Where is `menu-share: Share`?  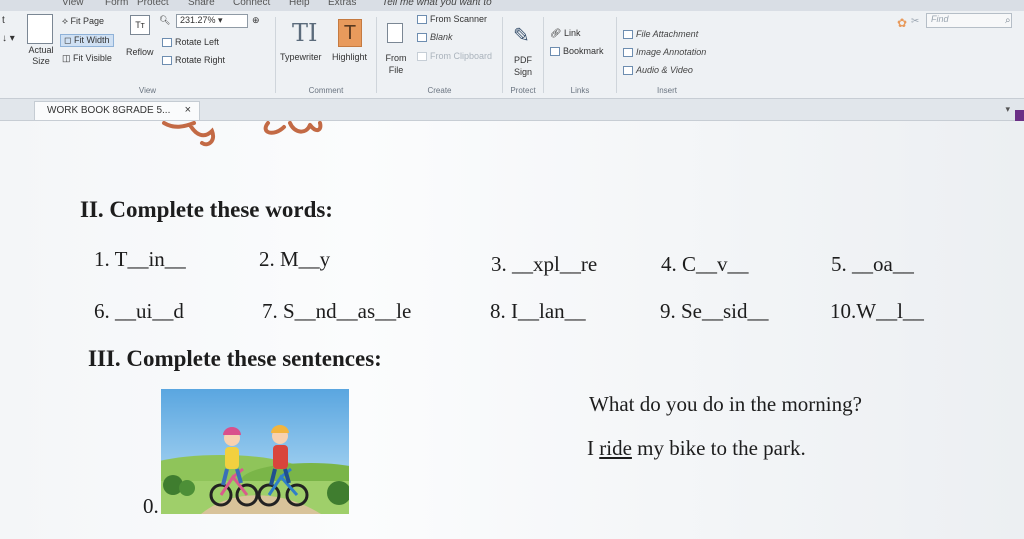
menu-share: Share is located at coordinates (201, 4).